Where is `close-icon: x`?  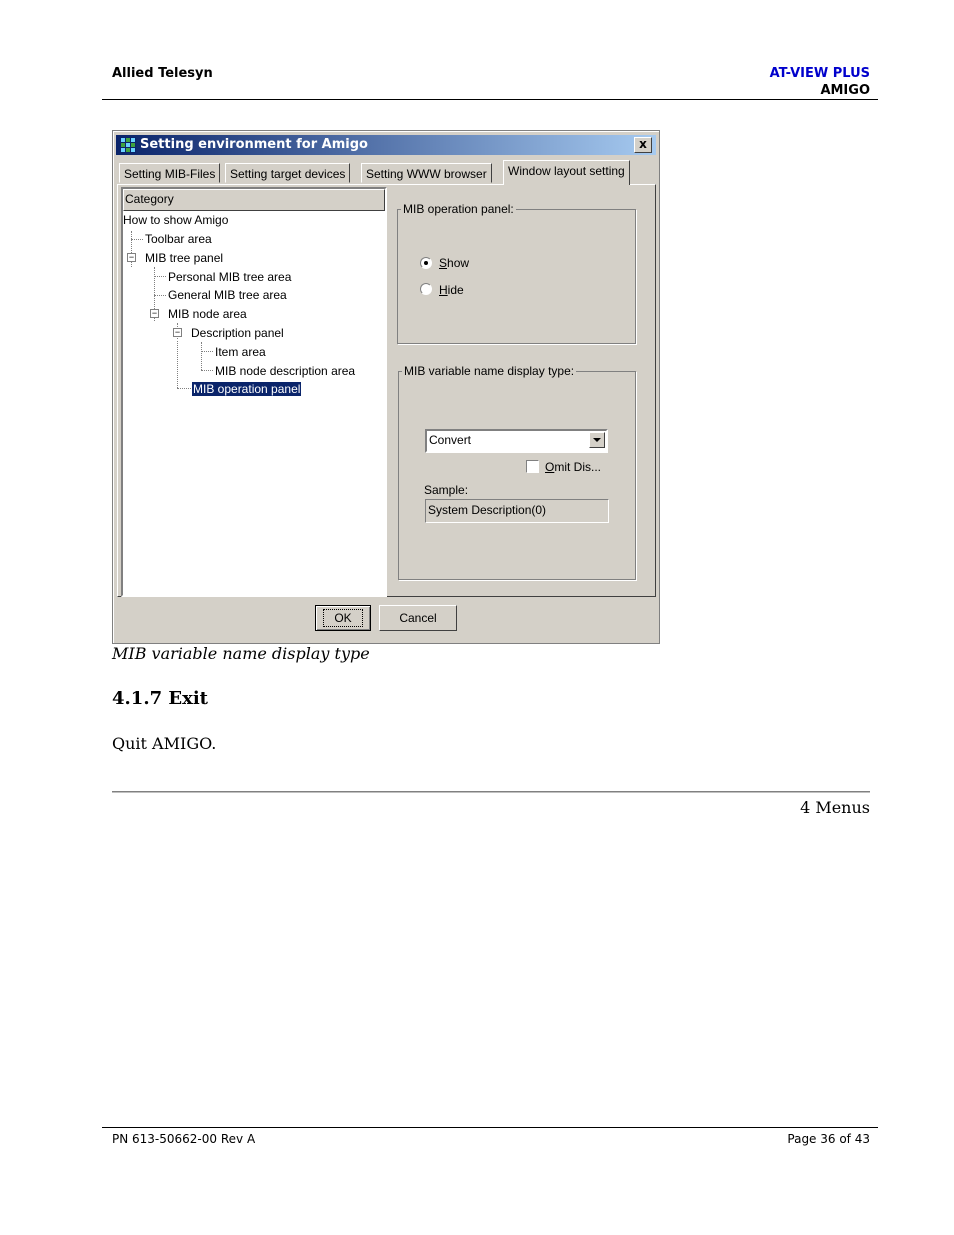 close-icon: x is located at coordinates (643, 145).